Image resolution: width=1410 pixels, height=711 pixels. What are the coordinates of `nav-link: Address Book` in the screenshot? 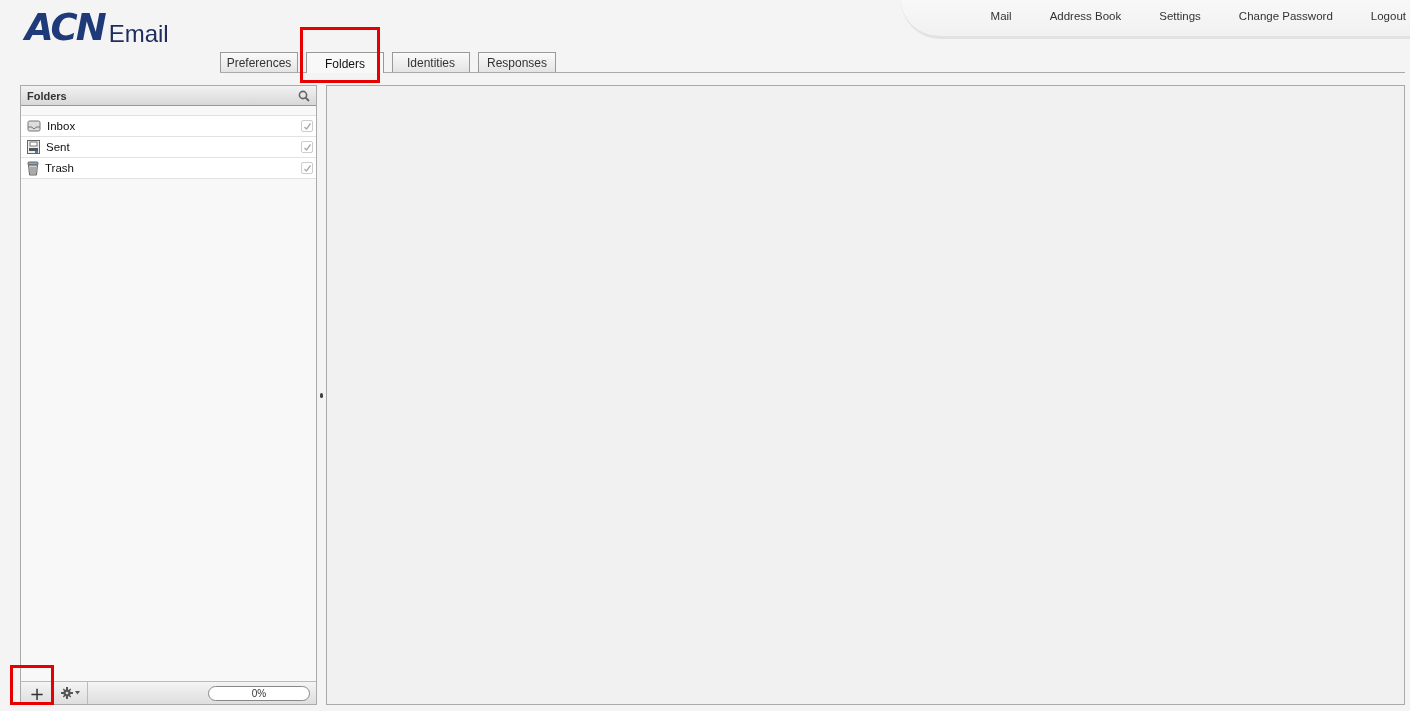 It's located at (1085, 16).